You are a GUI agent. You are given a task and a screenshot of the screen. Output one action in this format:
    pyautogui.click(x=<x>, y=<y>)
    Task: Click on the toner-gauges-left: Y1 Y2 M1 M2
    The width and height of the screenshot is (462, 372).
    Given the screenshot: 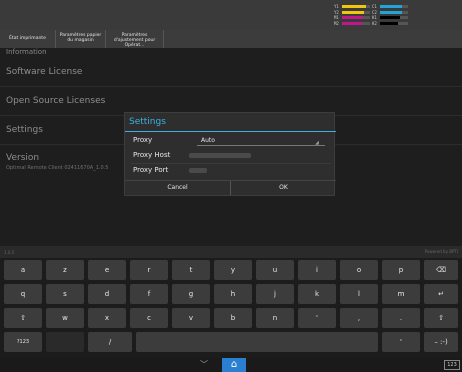 What is the action you would take?
    pyautogui.click(x=352, y=15)
    